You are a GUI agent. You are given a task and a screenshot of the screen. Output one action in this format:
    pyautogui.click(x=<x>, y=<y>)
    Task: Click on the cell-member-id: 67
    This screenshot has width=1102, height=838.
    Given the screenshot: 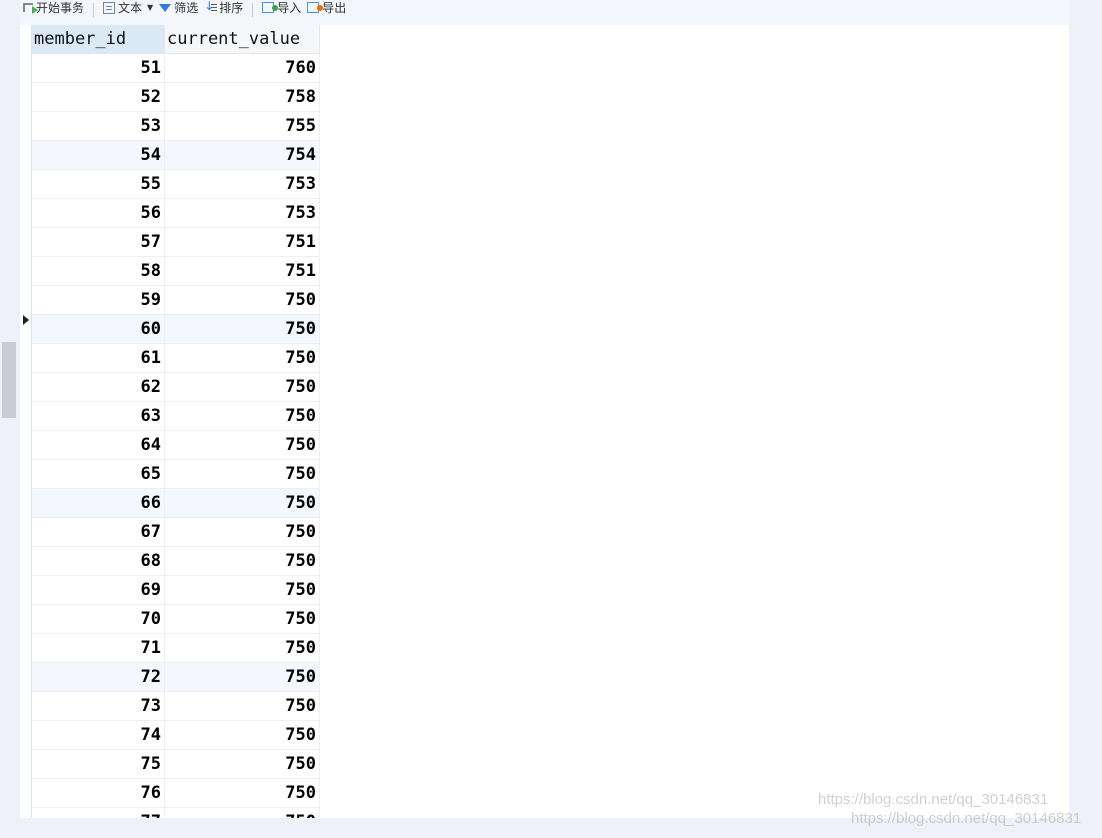 What is the action you would take?
    pyautogui.click(x=98, y=532)
    